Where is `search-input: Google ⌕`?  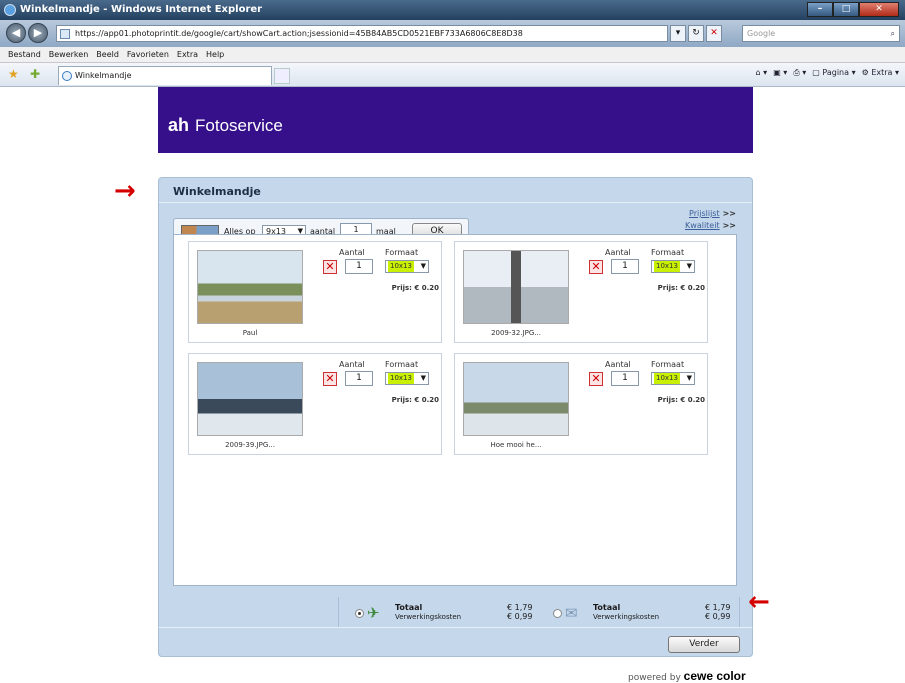 search-input: Google ⌕ is located at coordinates (821, 33).